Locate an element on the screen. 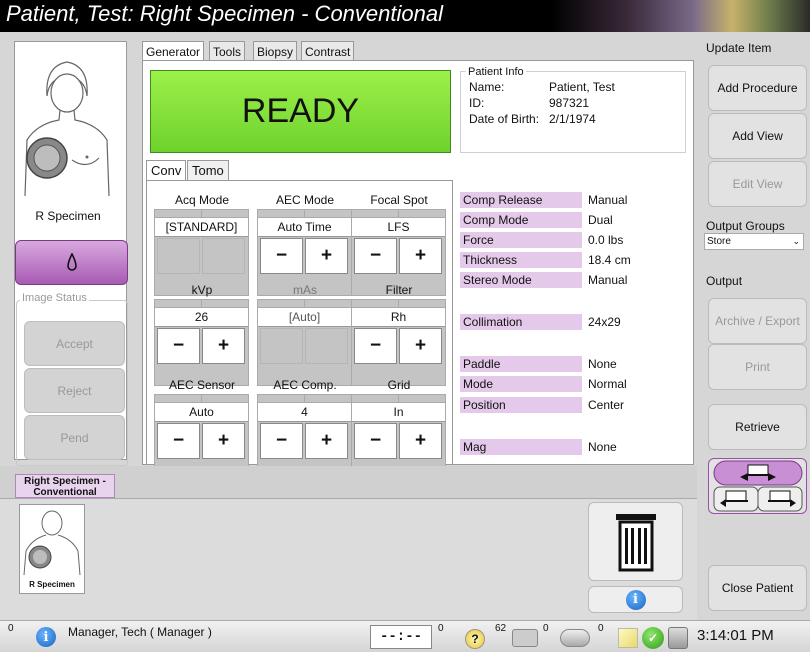  kvp-control: 26− + is located at coordinates (201, 342).